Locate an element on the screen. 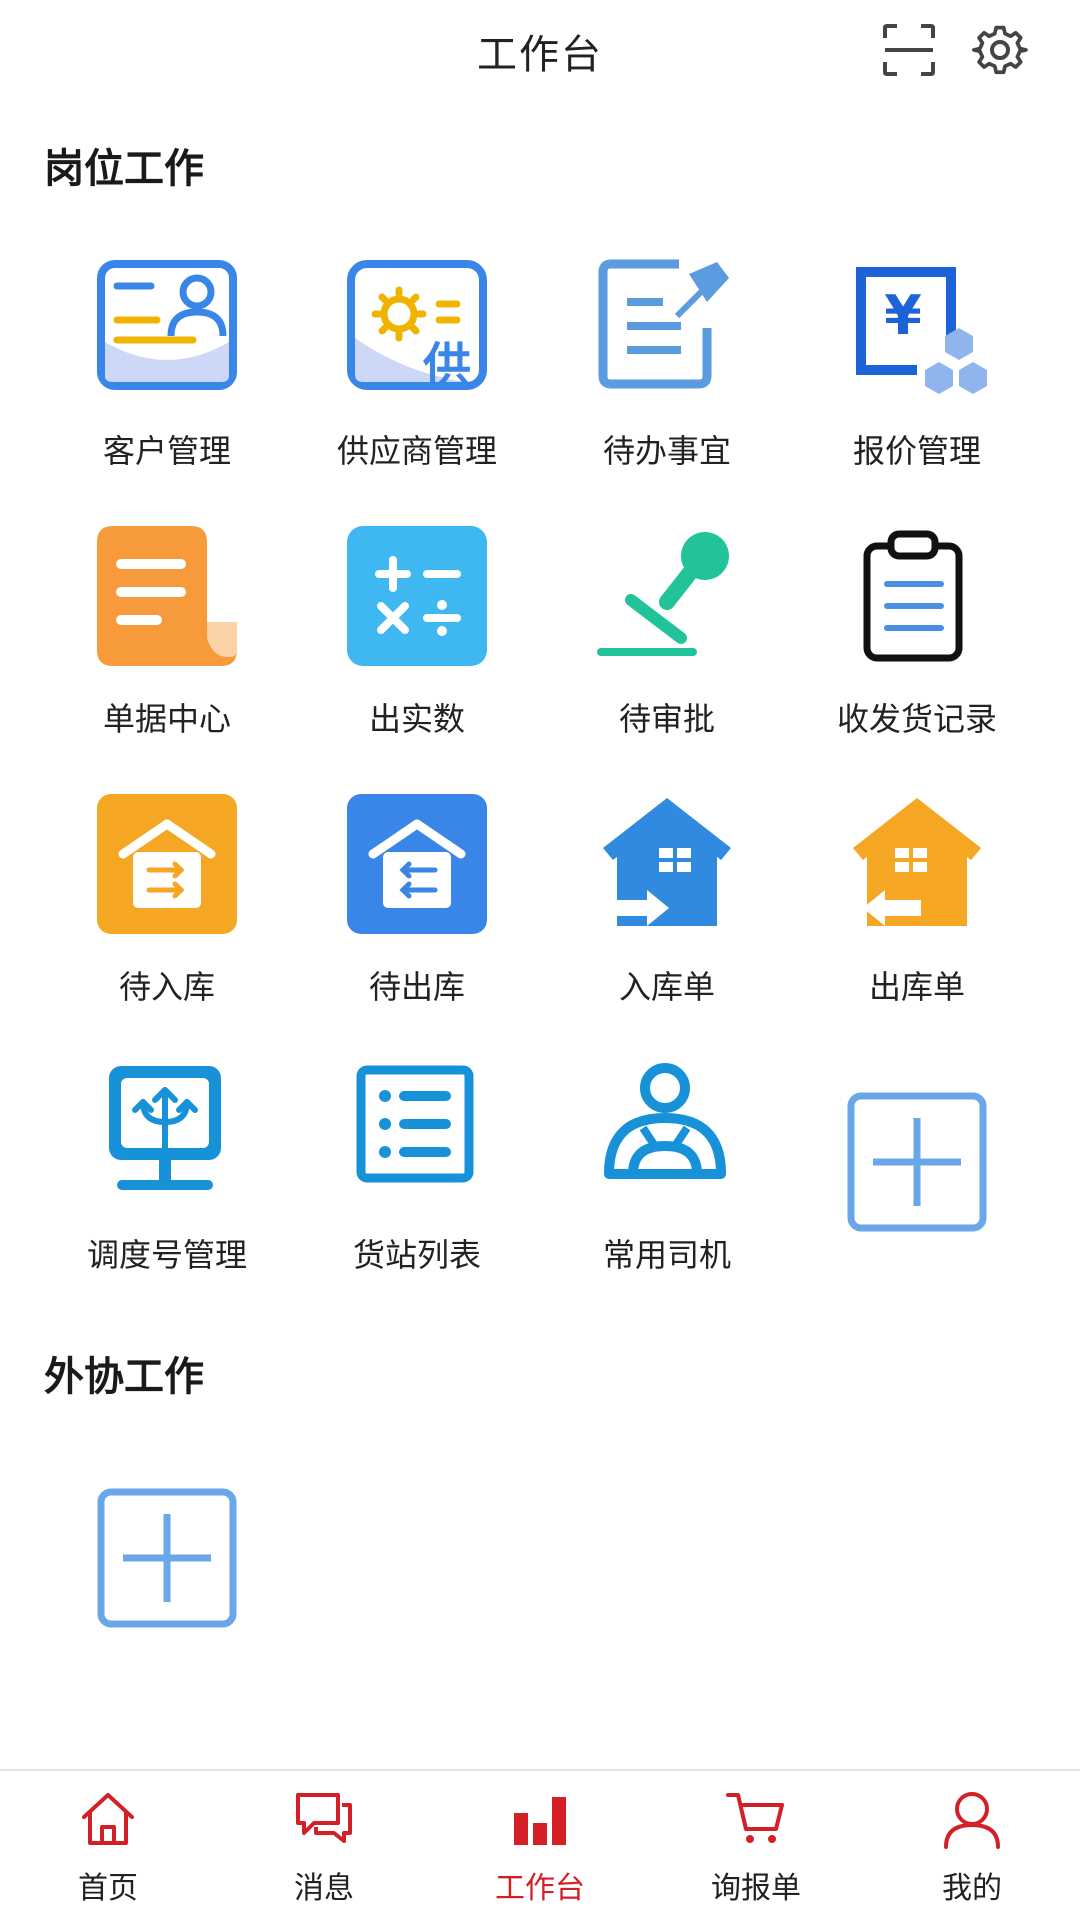 Image resolution: width=1080 pixels, height=1922 pixels. supplier-icon: 供 is located at coordinates (417, 327).